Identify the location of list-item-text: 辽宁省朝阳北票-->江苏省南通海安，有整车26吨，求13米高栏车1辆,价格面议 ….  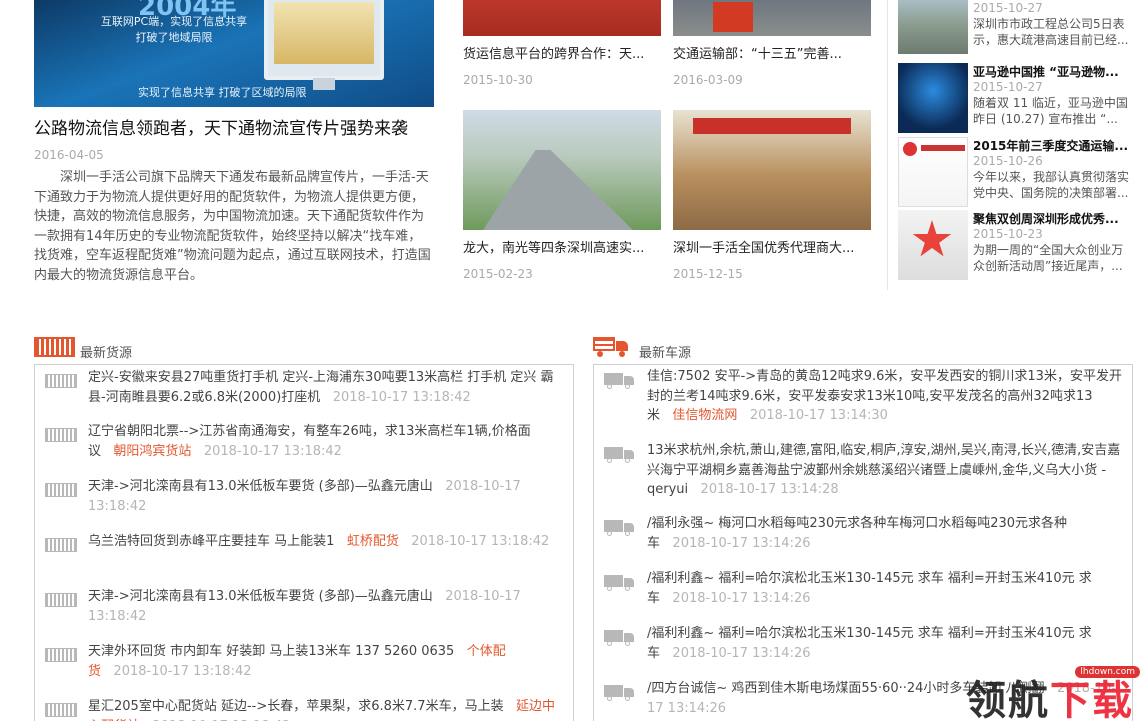
(325, 441).